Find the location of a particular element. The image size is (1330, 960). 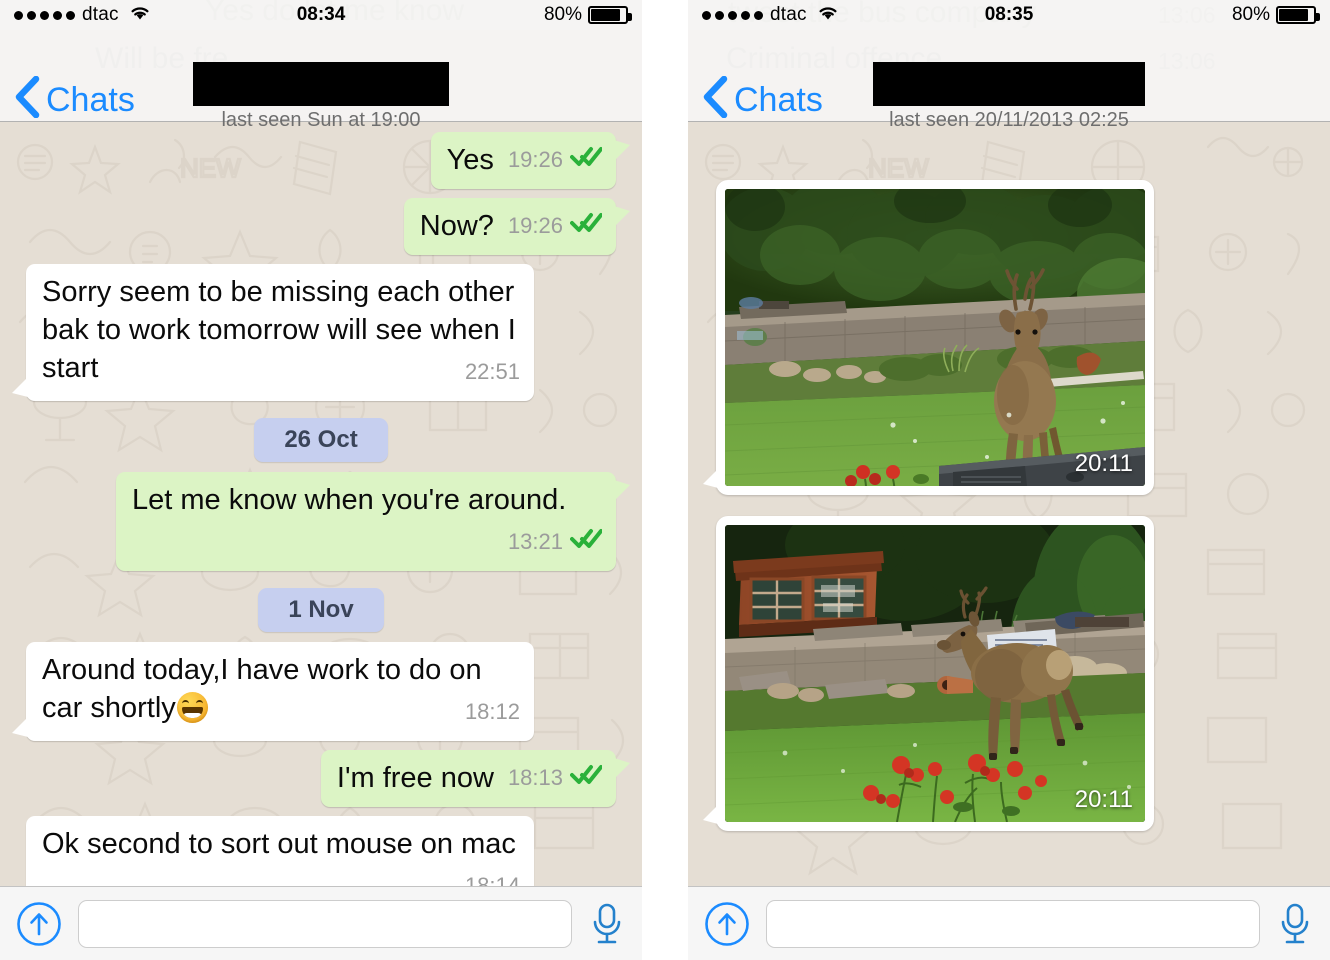

message-meta: 18:14 is located at coordinates (492, 876).